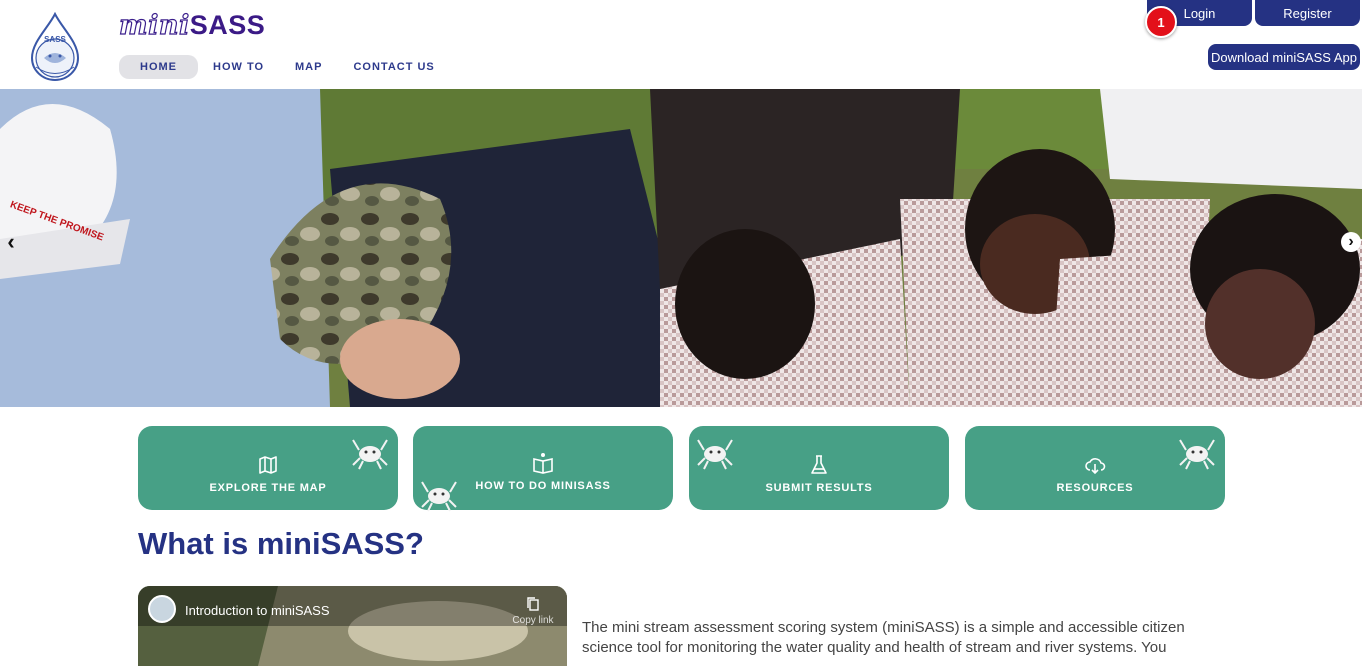 Image resolution: width=1365 pixels, height=666 pixels. What do you see at coordinates (11, 241) in the screenshot?
I see `carousel-prev-arrow: ‹` at bounding box center [11, 241].